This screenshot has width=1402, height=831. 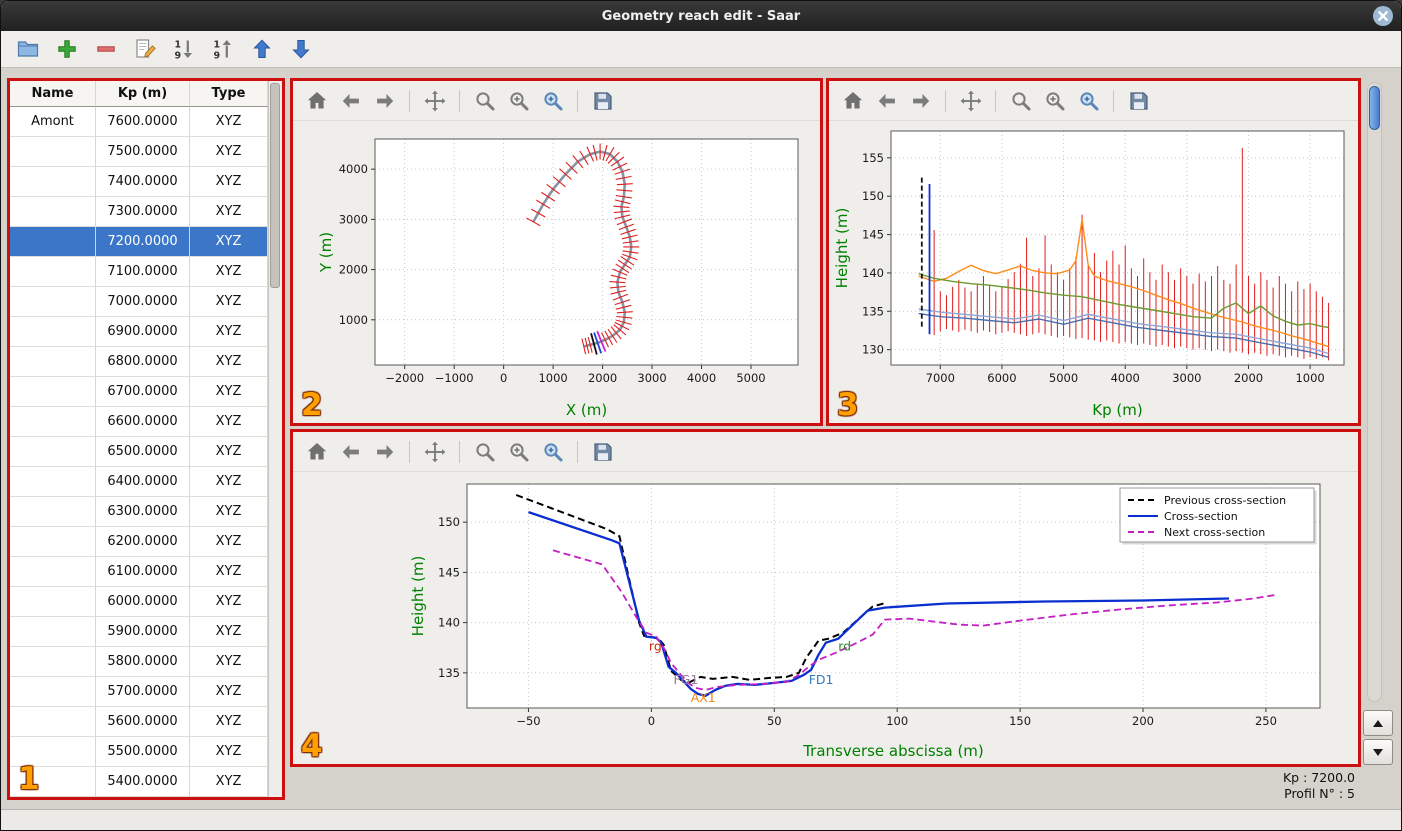 I want to click on table-row: 6200.0000 XYZ, so click(x=139, y=542).